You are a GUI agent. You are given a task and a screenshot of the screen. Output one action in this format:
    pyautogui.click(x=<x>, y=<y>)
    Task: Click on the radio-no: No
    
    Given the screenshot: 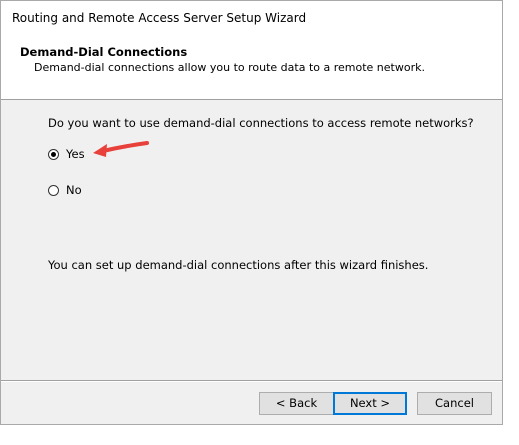 What is the action you would take?
    pyautogui.click(x=65, y=190)
    